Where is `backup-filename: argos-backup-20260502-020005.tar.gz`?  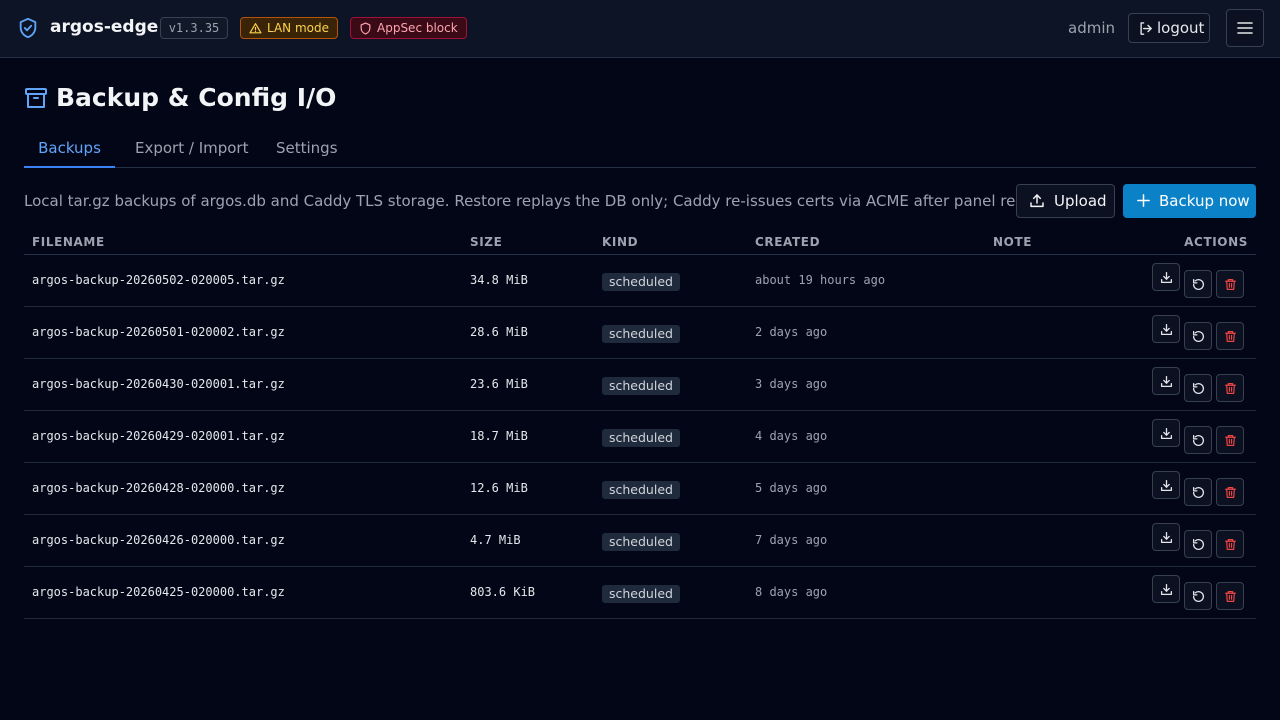 backup-filename: argos-backup-20260502-020005.tar.gz is located at coordinates (158, 280).